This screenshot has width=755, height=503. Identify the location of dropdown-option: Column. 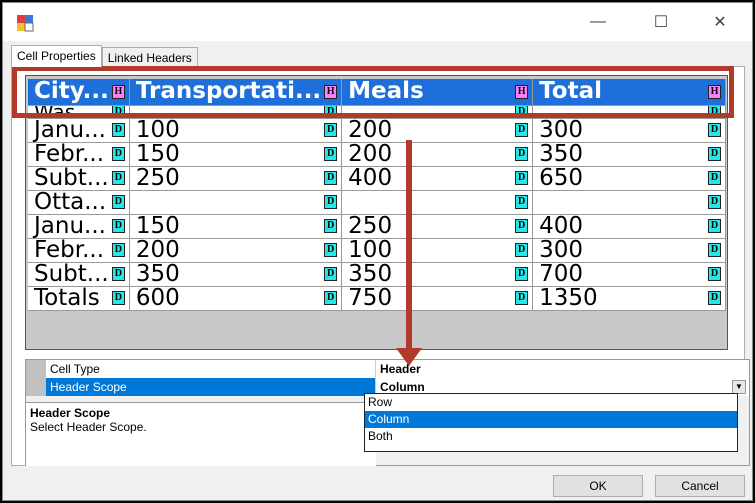
(551, 419).